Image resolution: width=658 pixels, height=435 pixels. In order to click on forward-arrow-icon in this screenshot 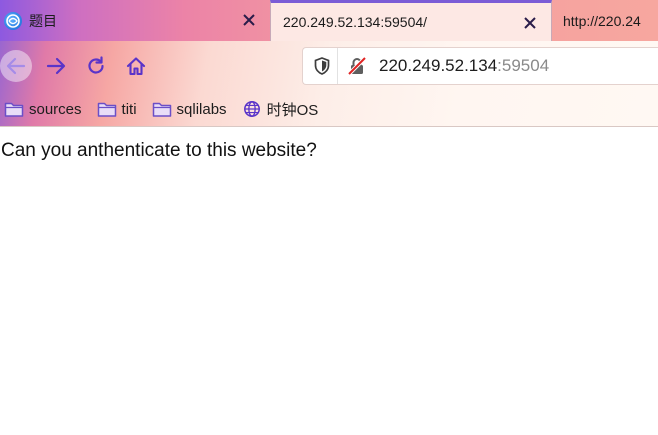, I will do `click(56, 66)`.